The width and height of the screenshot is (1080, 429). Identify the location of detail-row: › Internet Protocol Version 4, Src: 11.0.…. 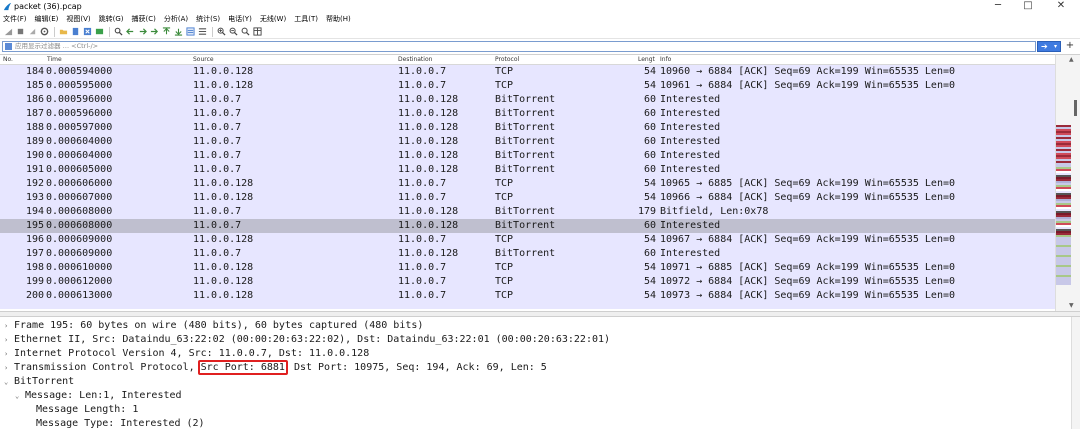
(535, 354).